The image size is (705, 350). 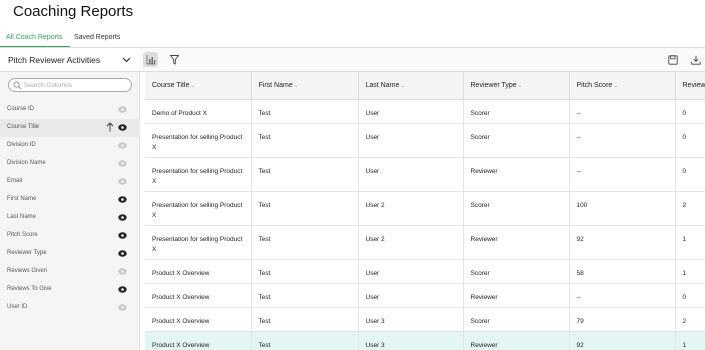 What do you see at coordinates (696, 60) in the screenshot?
I see `download-icon` at bounding box center [696, 60].